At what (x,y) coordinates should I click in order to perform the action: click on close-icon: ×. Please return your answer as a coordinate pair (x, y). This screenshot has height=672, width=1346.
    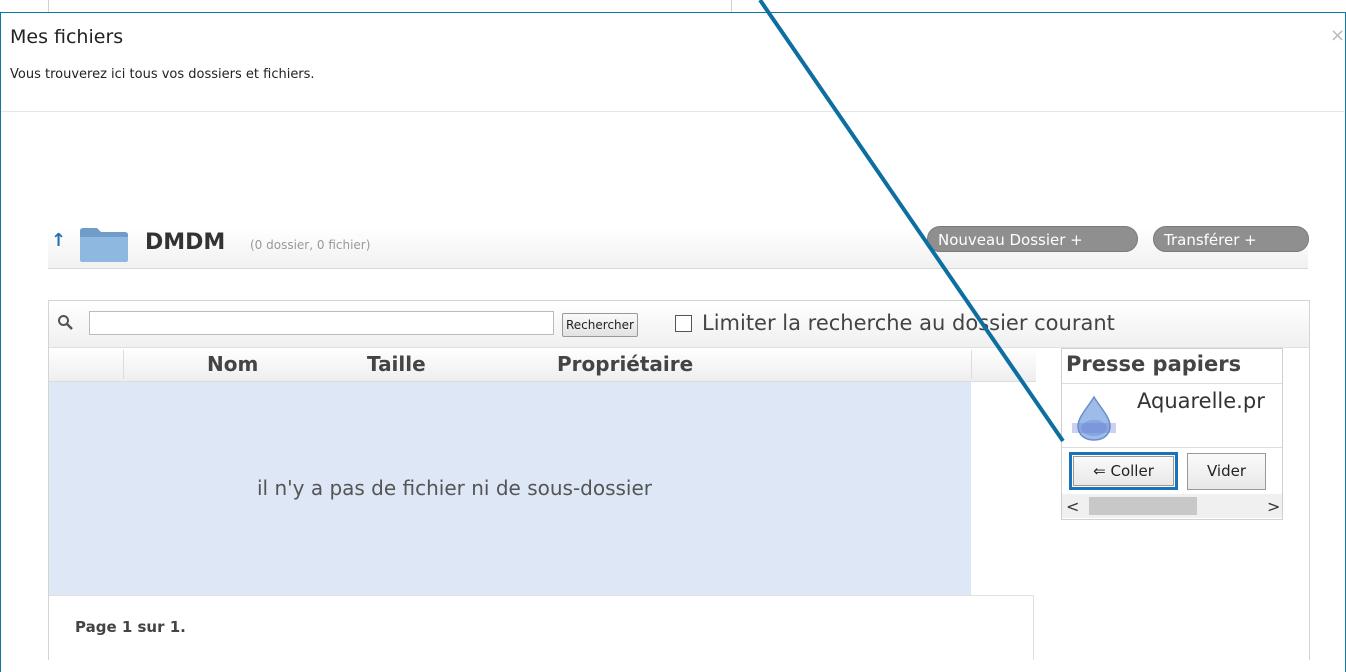
    Looking at the image, I should click on (1337, 35).